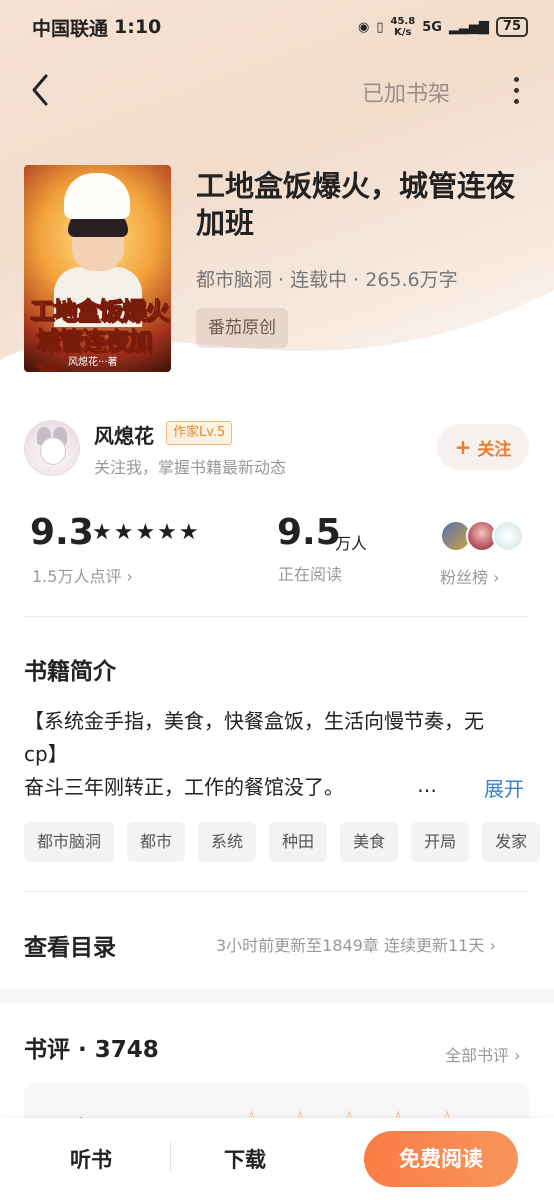  I want to click on readers-count: 9.5, so click(309, 532).